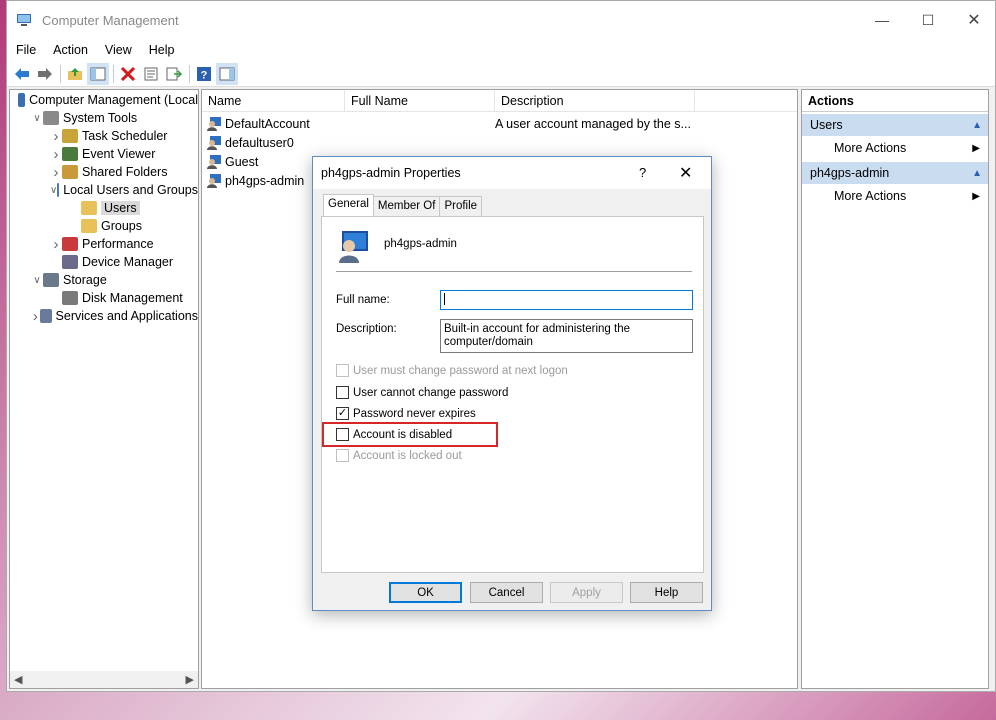 The width and height of the screenshot is (996, 720). I want to click on help-icon: ?, so click(204, 73).